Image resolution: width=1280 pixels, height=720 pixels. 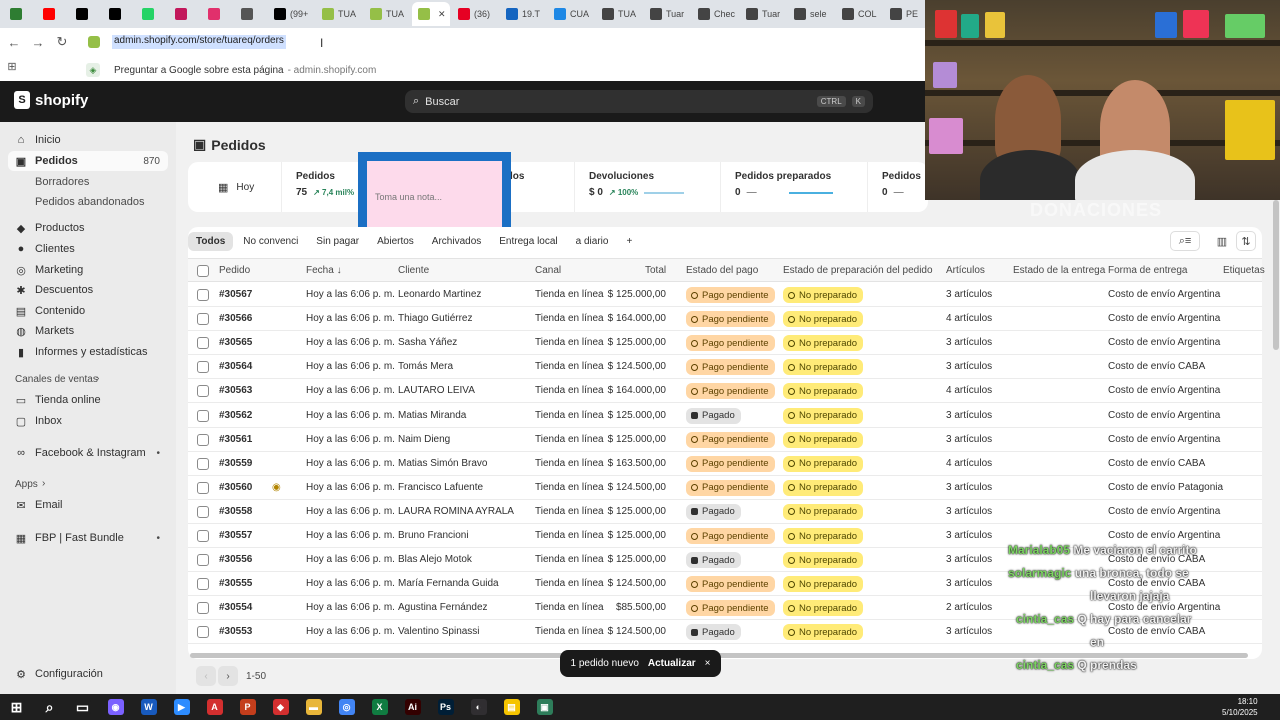 What do you see at coordinates (722, 270) in the screenshot?
I see `col-payment: Estado del pago` at bounding box center [722, 270].